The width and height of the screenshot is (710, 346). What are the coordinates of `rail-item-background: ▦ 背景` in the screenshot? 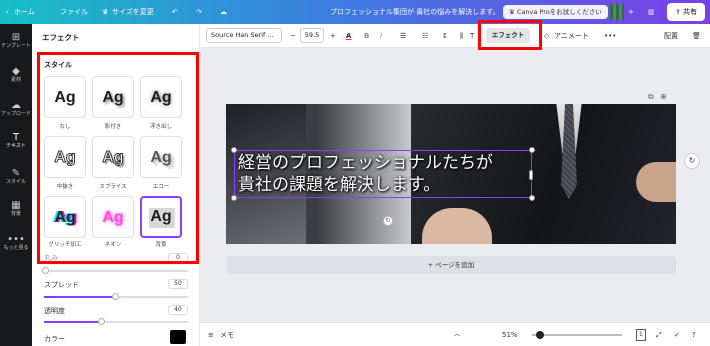 It's located at (16, 209).